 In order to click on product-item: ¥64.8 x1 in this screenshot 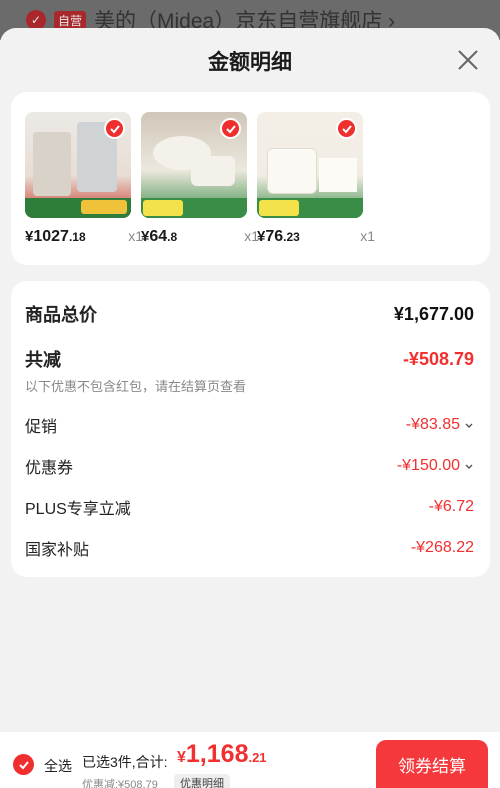, I will do `click(200, 179)`.